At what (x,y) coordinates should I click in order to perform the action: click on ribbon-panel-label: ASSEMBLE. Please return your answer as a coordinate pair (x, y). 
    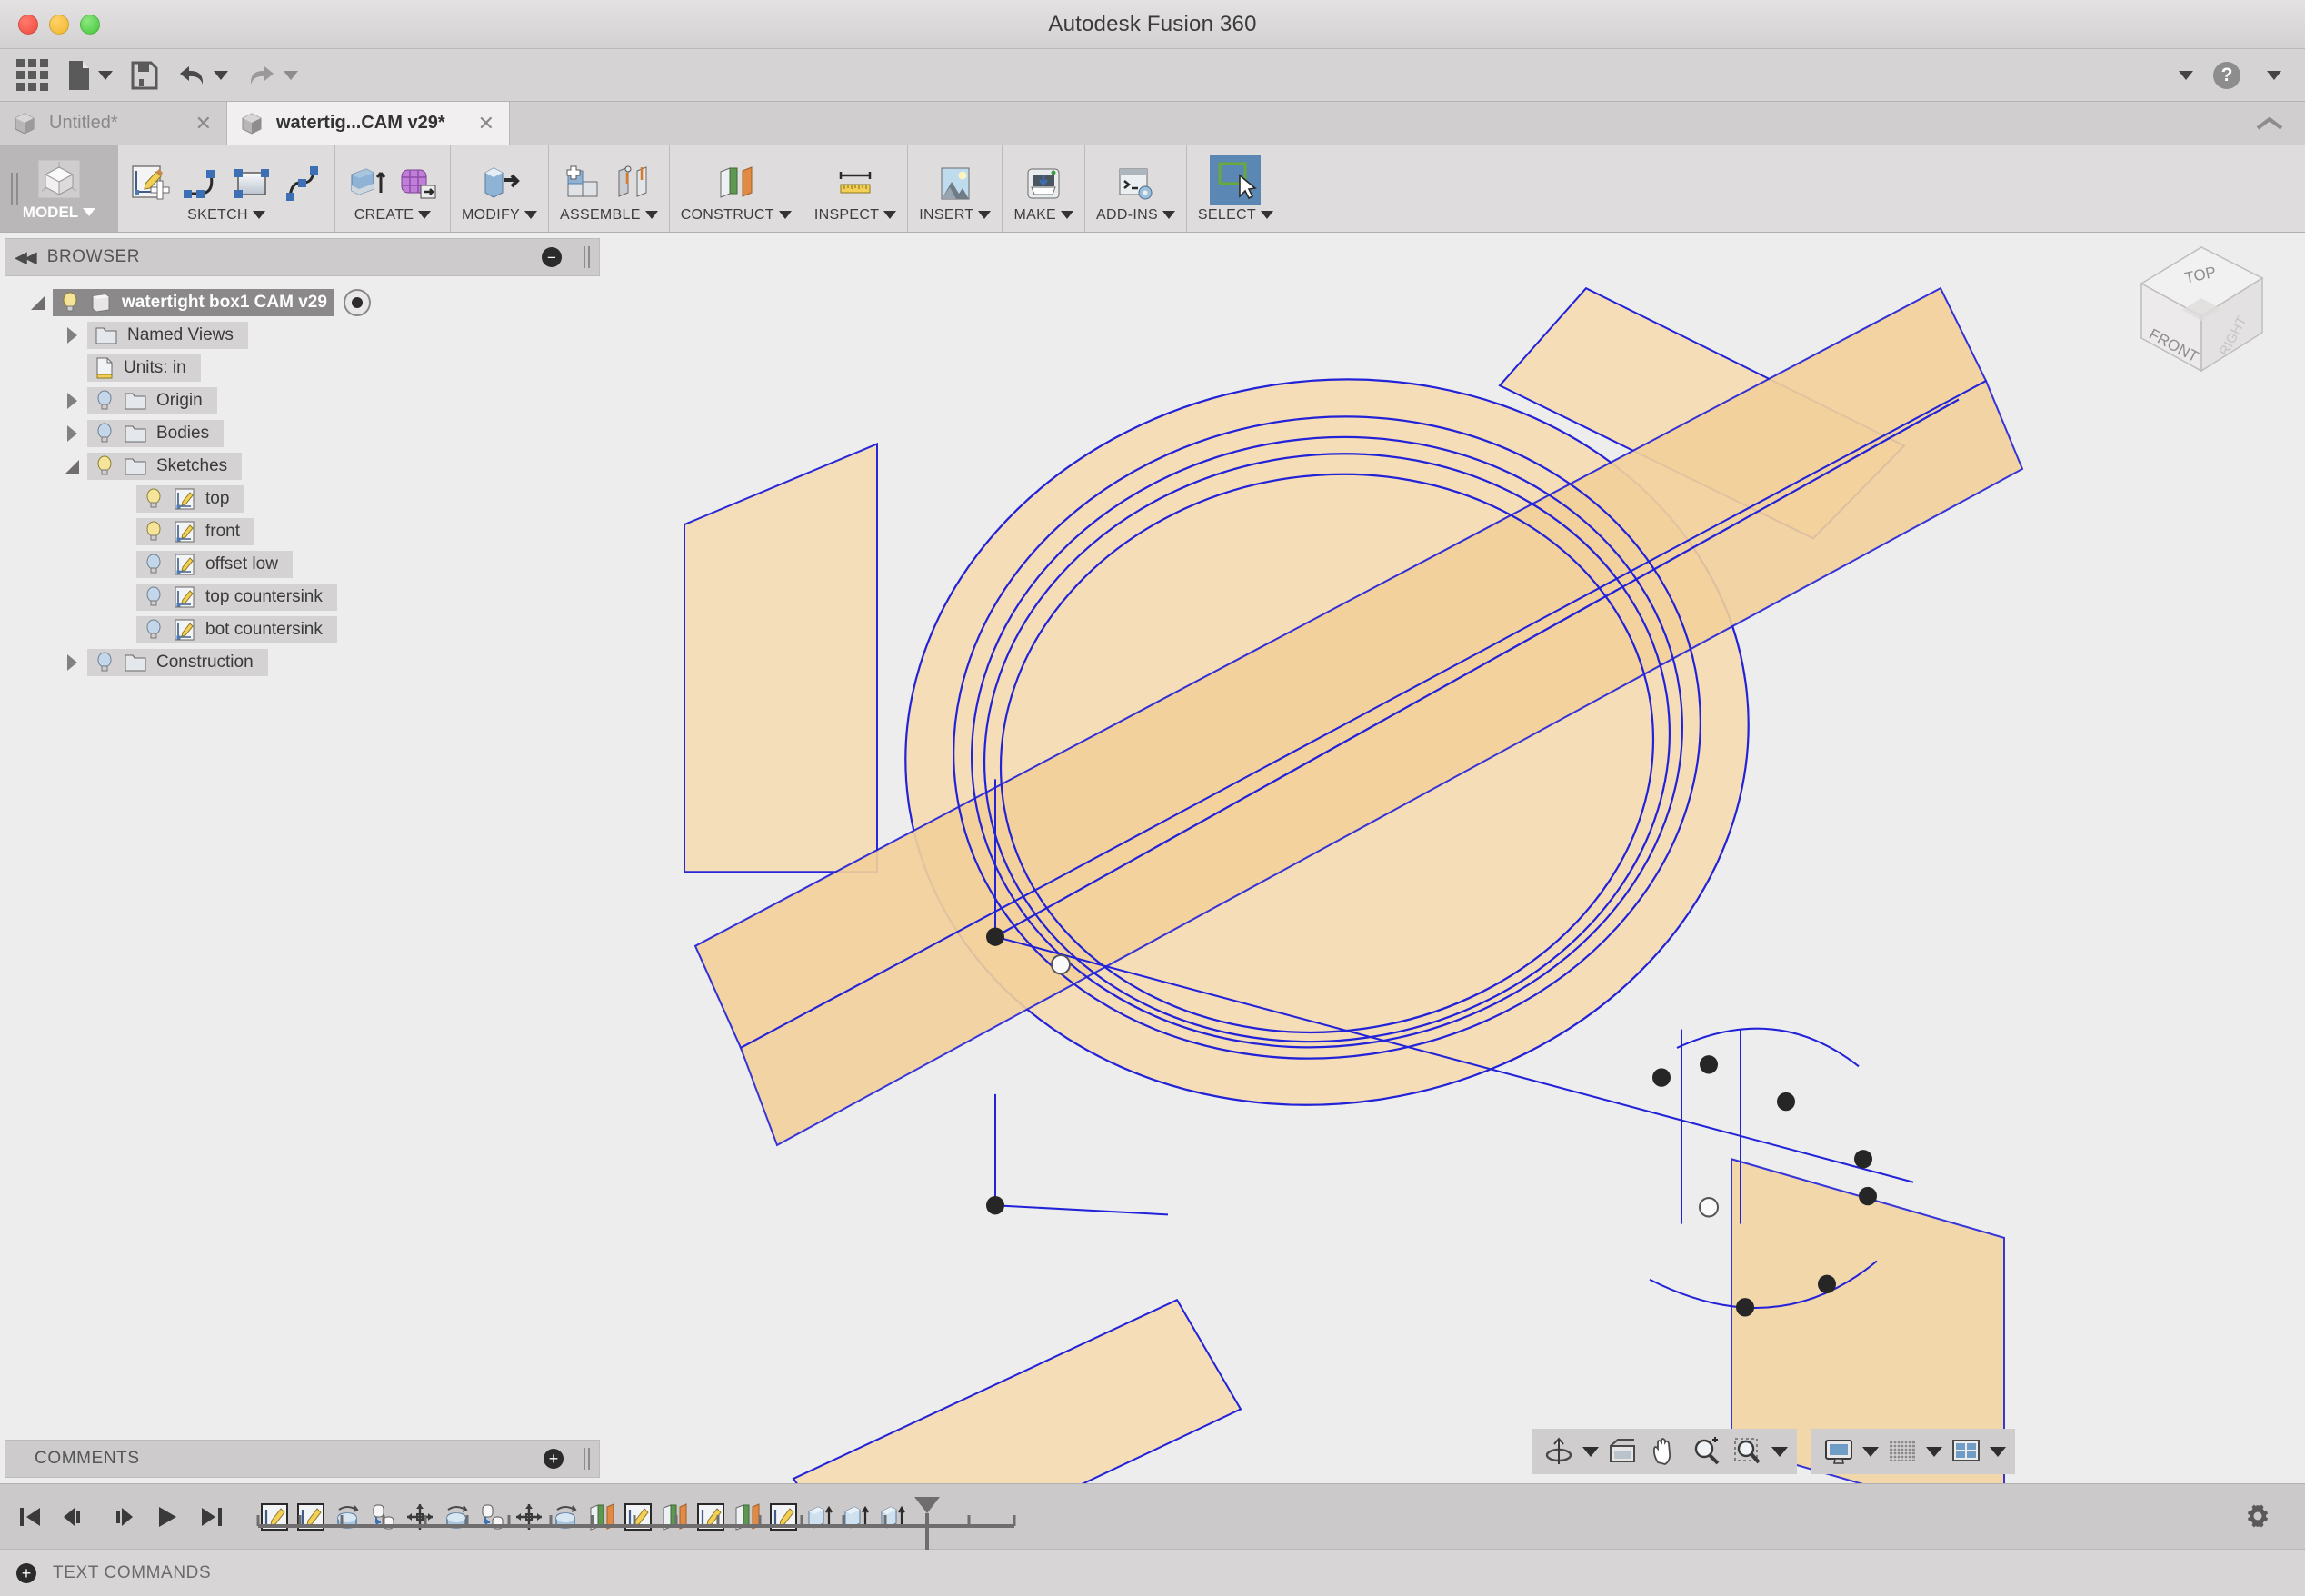
    Looking at the image, I should click on (609, 215).